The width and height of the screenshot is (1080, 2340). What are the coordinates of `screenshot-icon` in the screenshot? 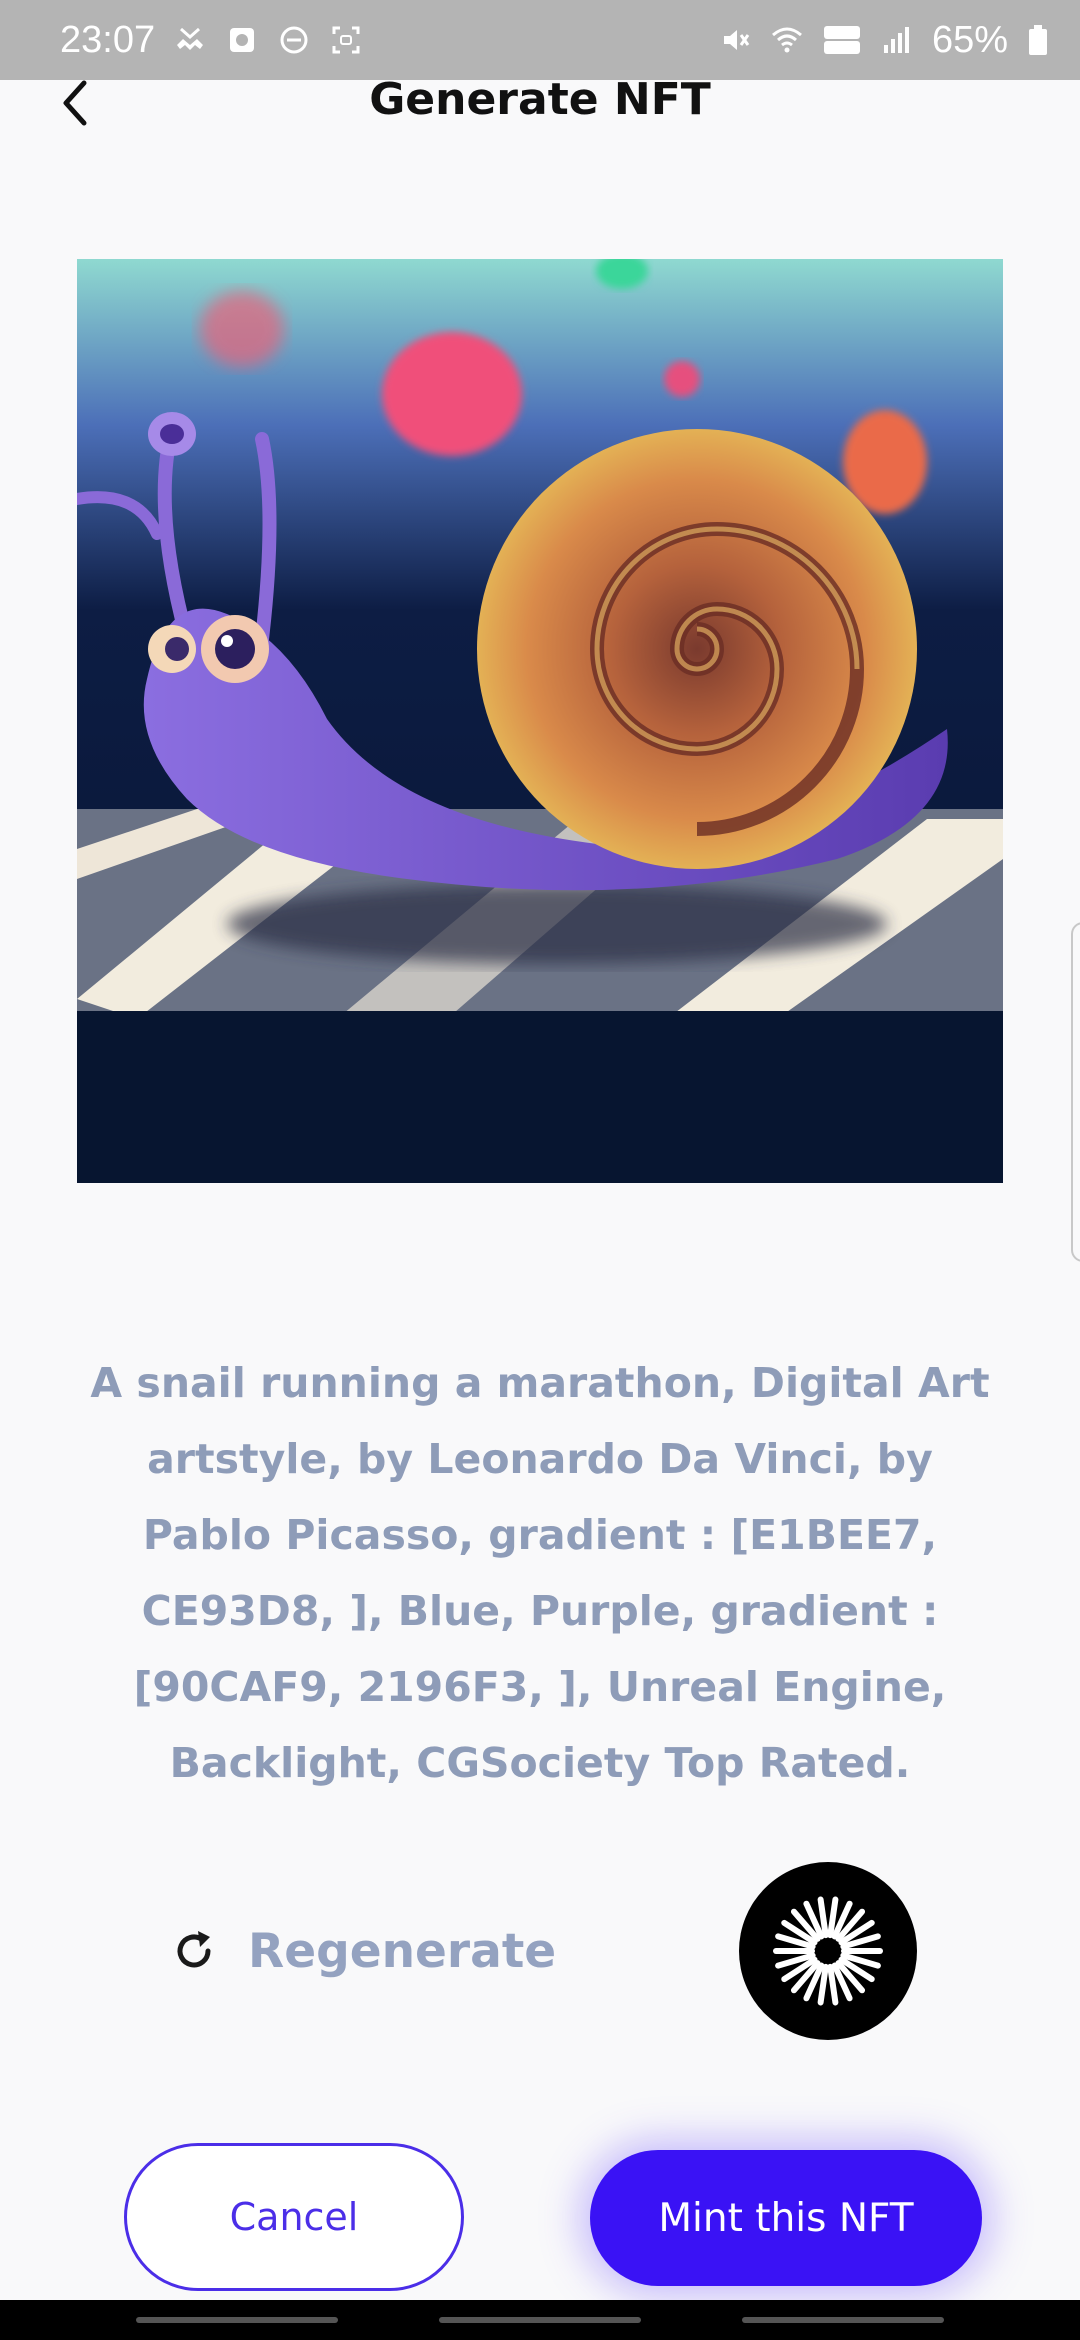 It's located at (346, 40).